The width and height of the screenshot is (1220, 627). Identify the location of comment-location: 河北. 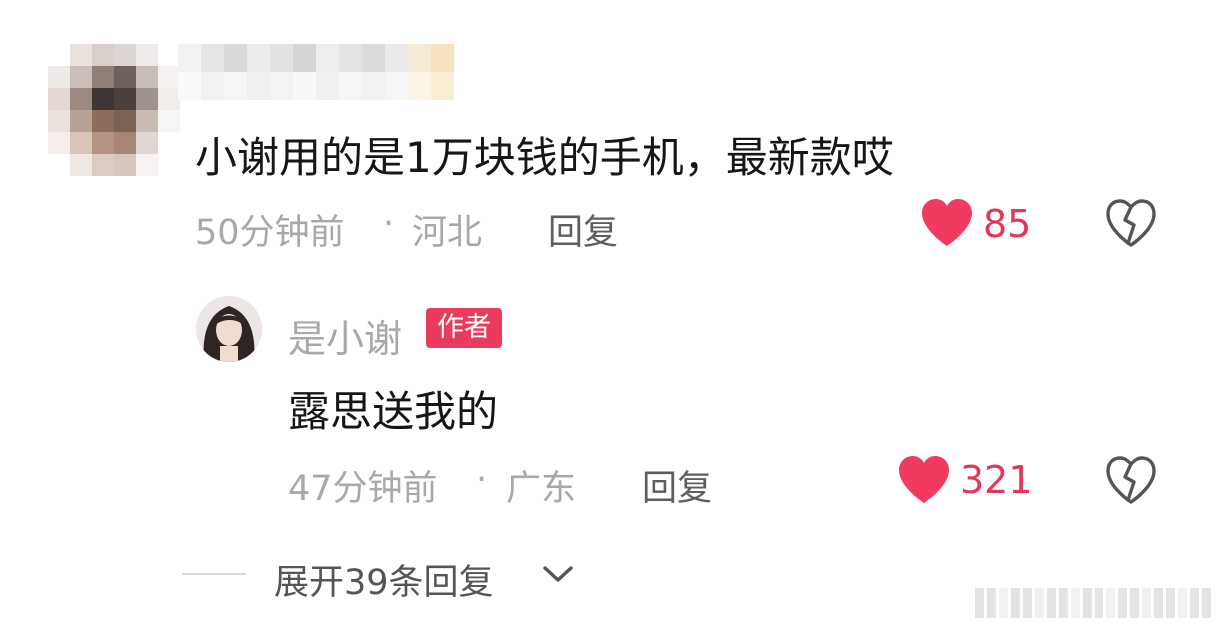
(447, 233).